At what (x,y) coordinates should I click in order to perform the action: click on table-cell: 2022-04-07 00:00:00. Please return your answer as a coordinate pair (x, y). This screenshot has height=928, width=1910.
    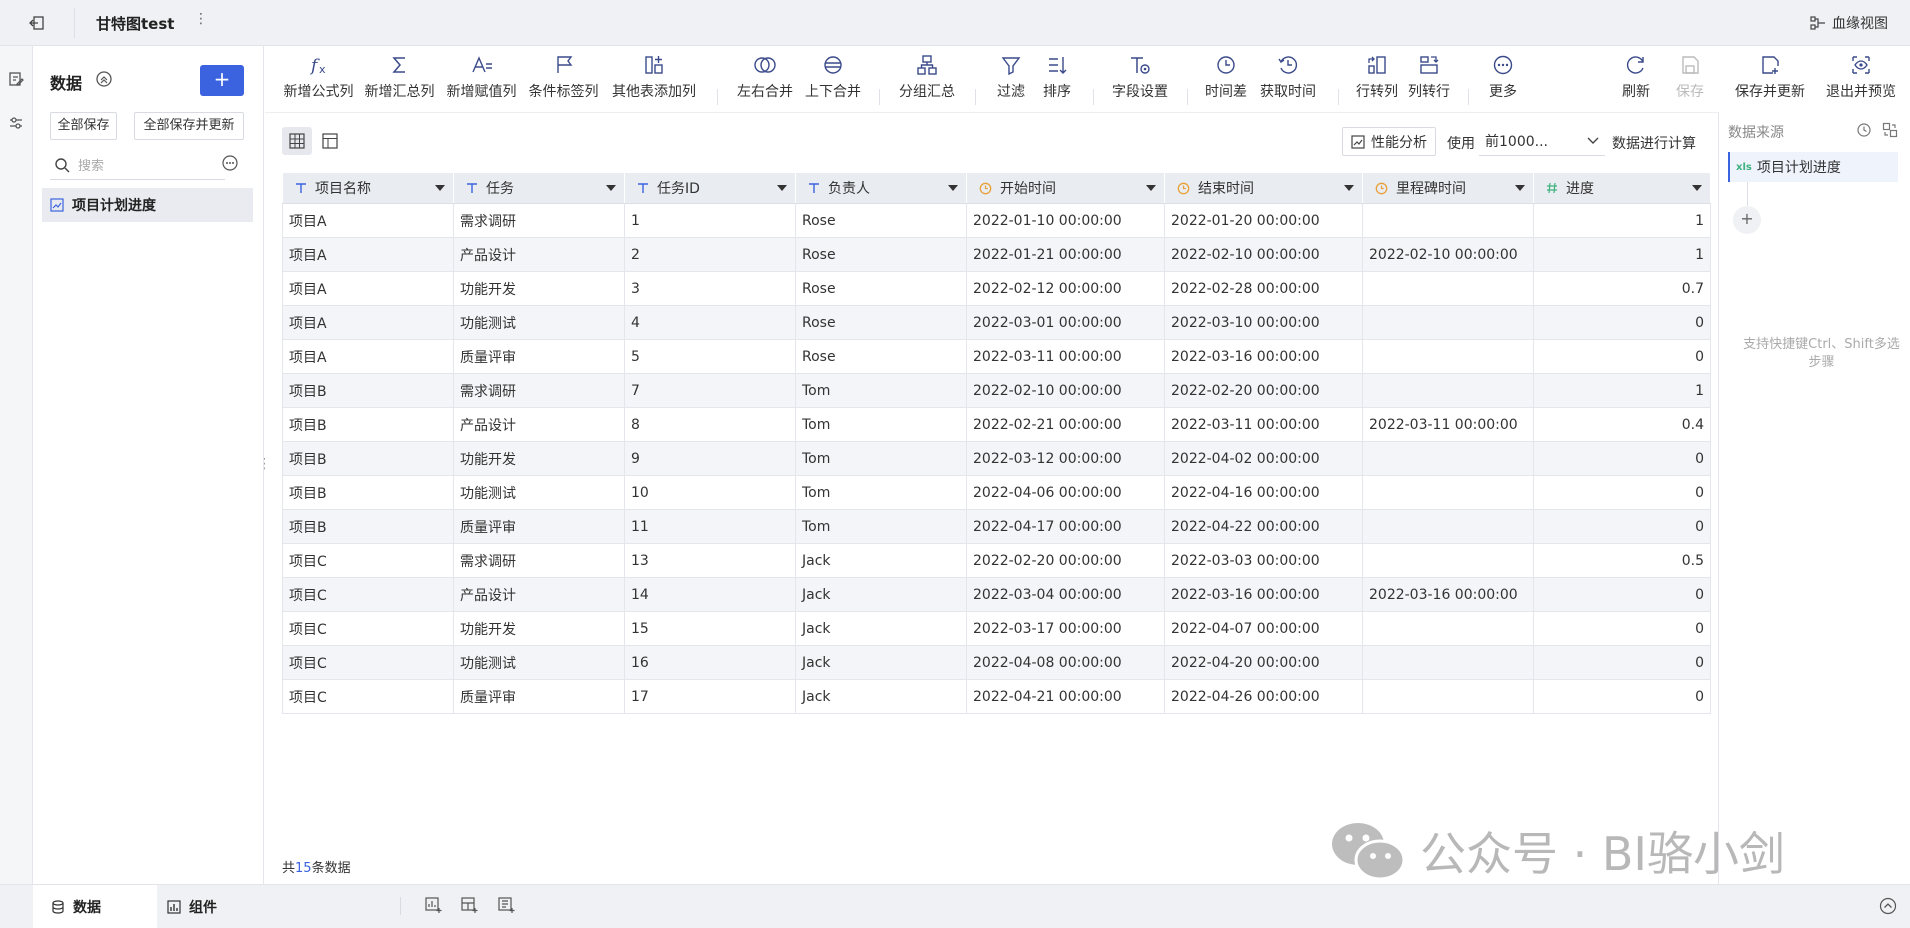
    Looking at the image, I should click on (1263, 628).